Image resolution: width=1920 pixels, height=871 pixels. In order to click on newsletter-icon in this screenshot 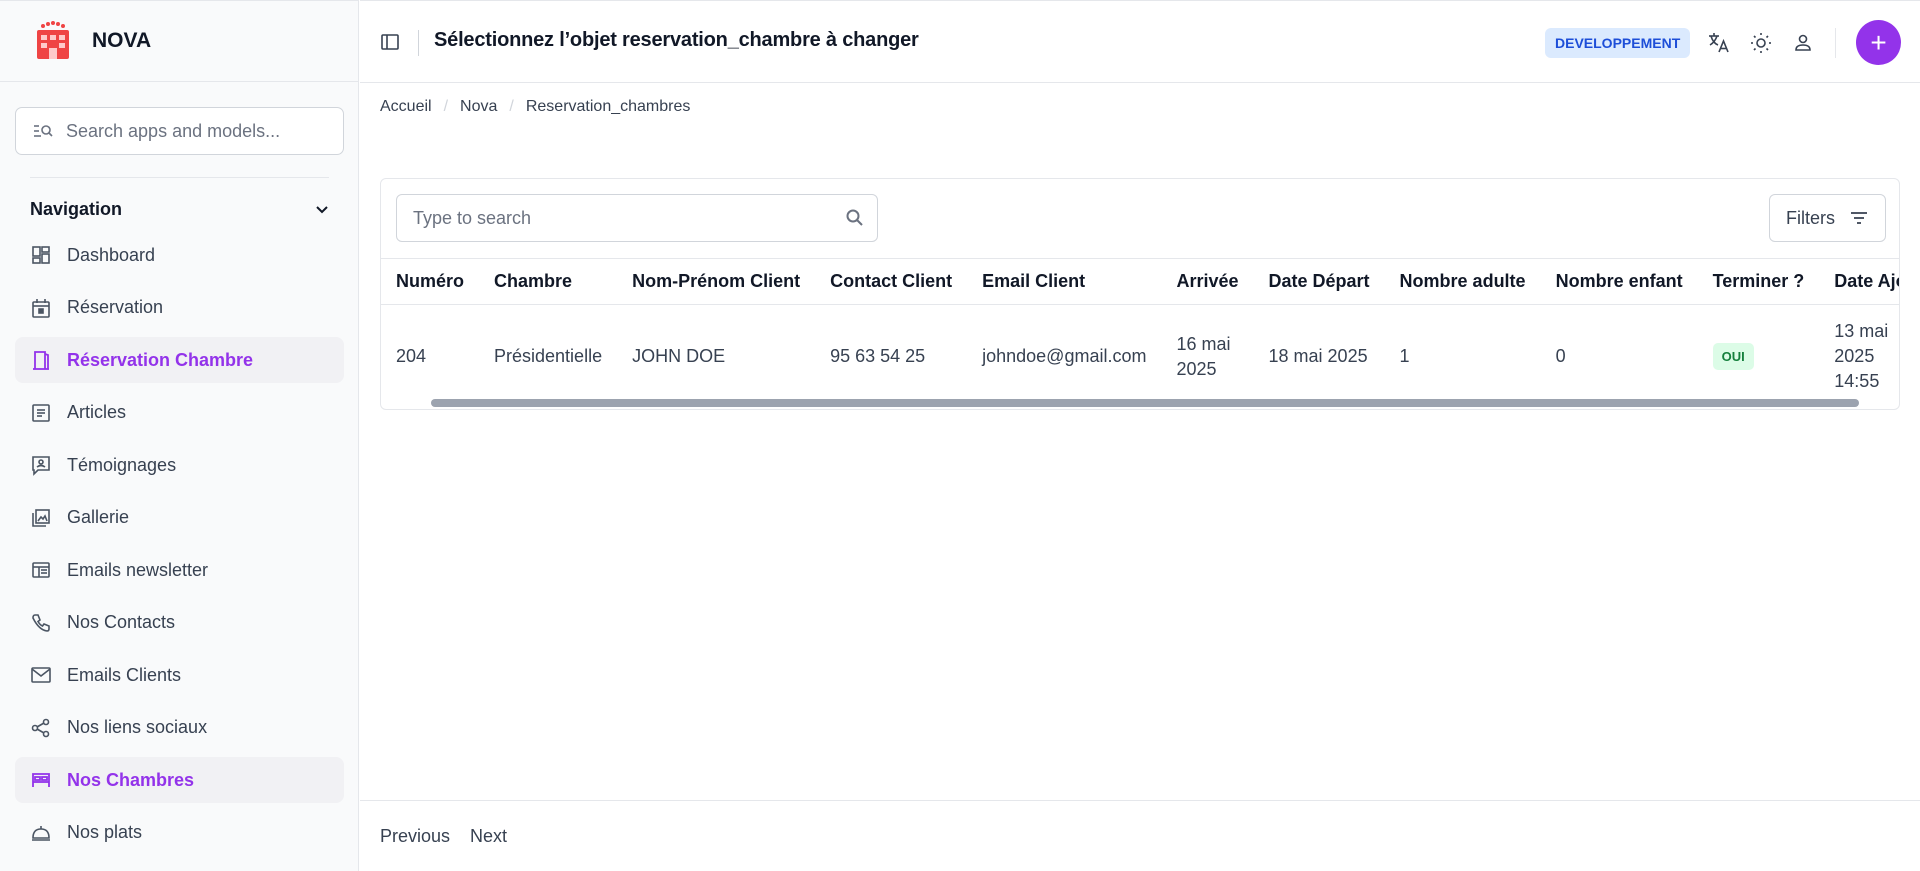, I will do `click(41, 570)`.